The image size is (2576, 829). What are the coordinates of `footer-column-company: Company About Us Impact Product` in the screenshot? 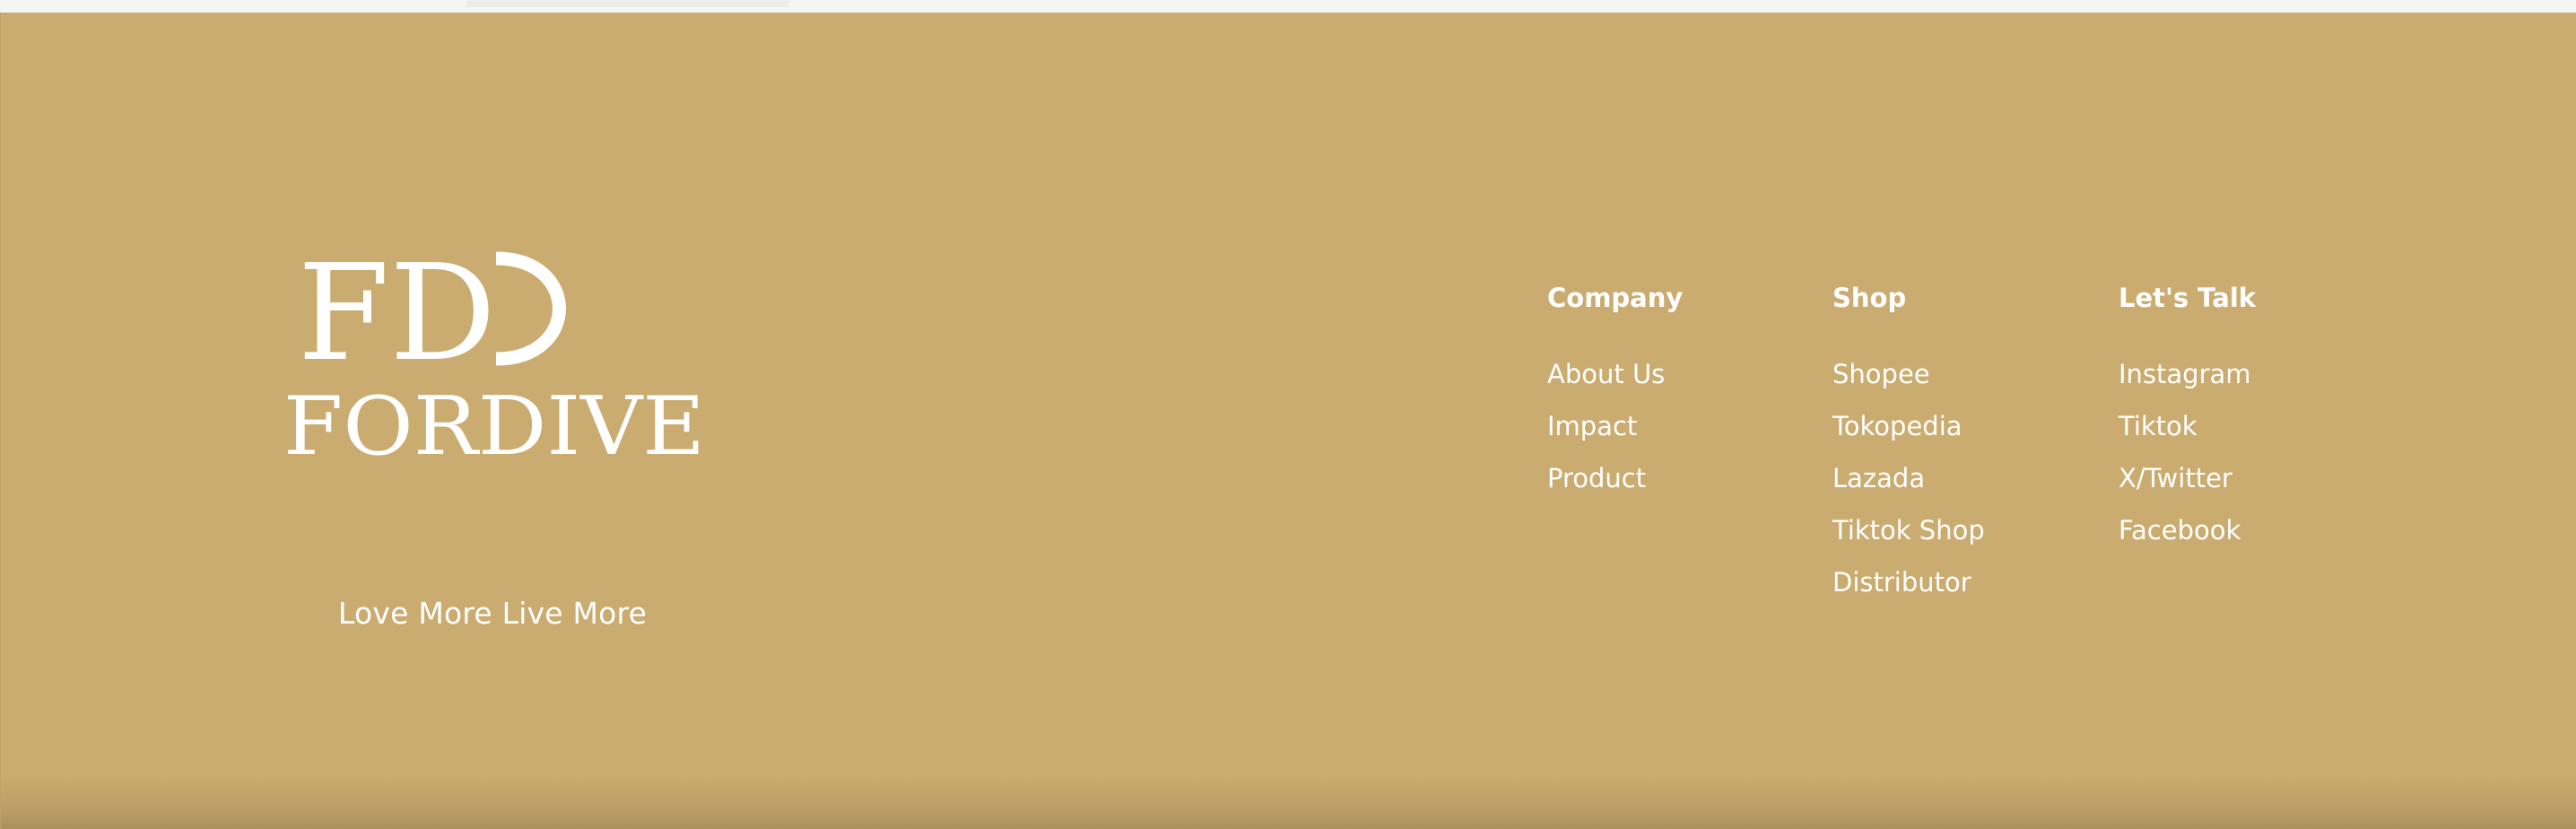 It's located at (1681, 391).